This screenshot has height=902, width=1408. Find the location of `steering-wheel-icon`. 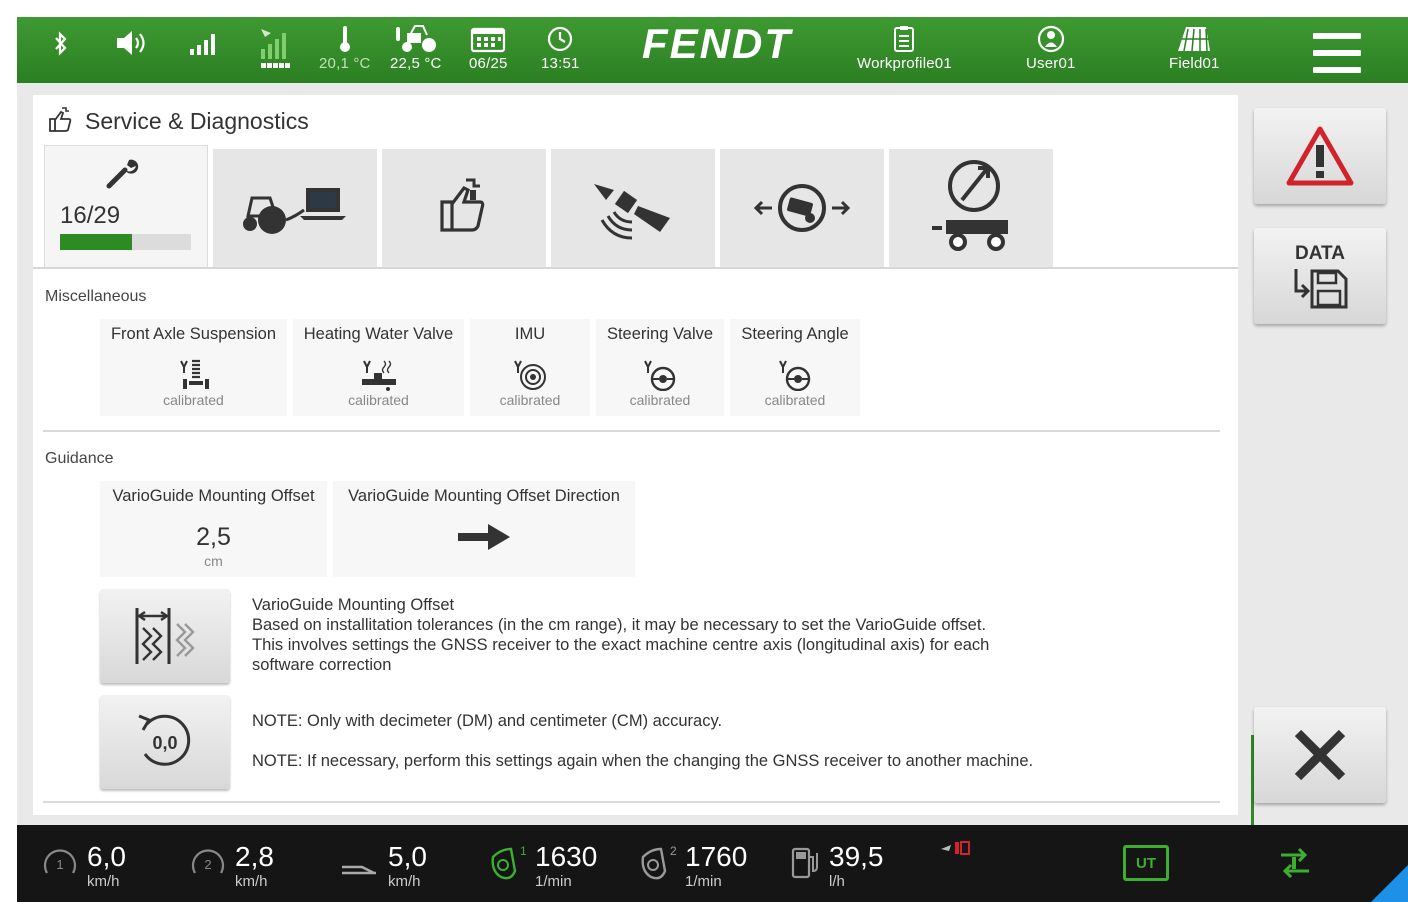

steering-wheel-icon is located at coordinates (795, 375).